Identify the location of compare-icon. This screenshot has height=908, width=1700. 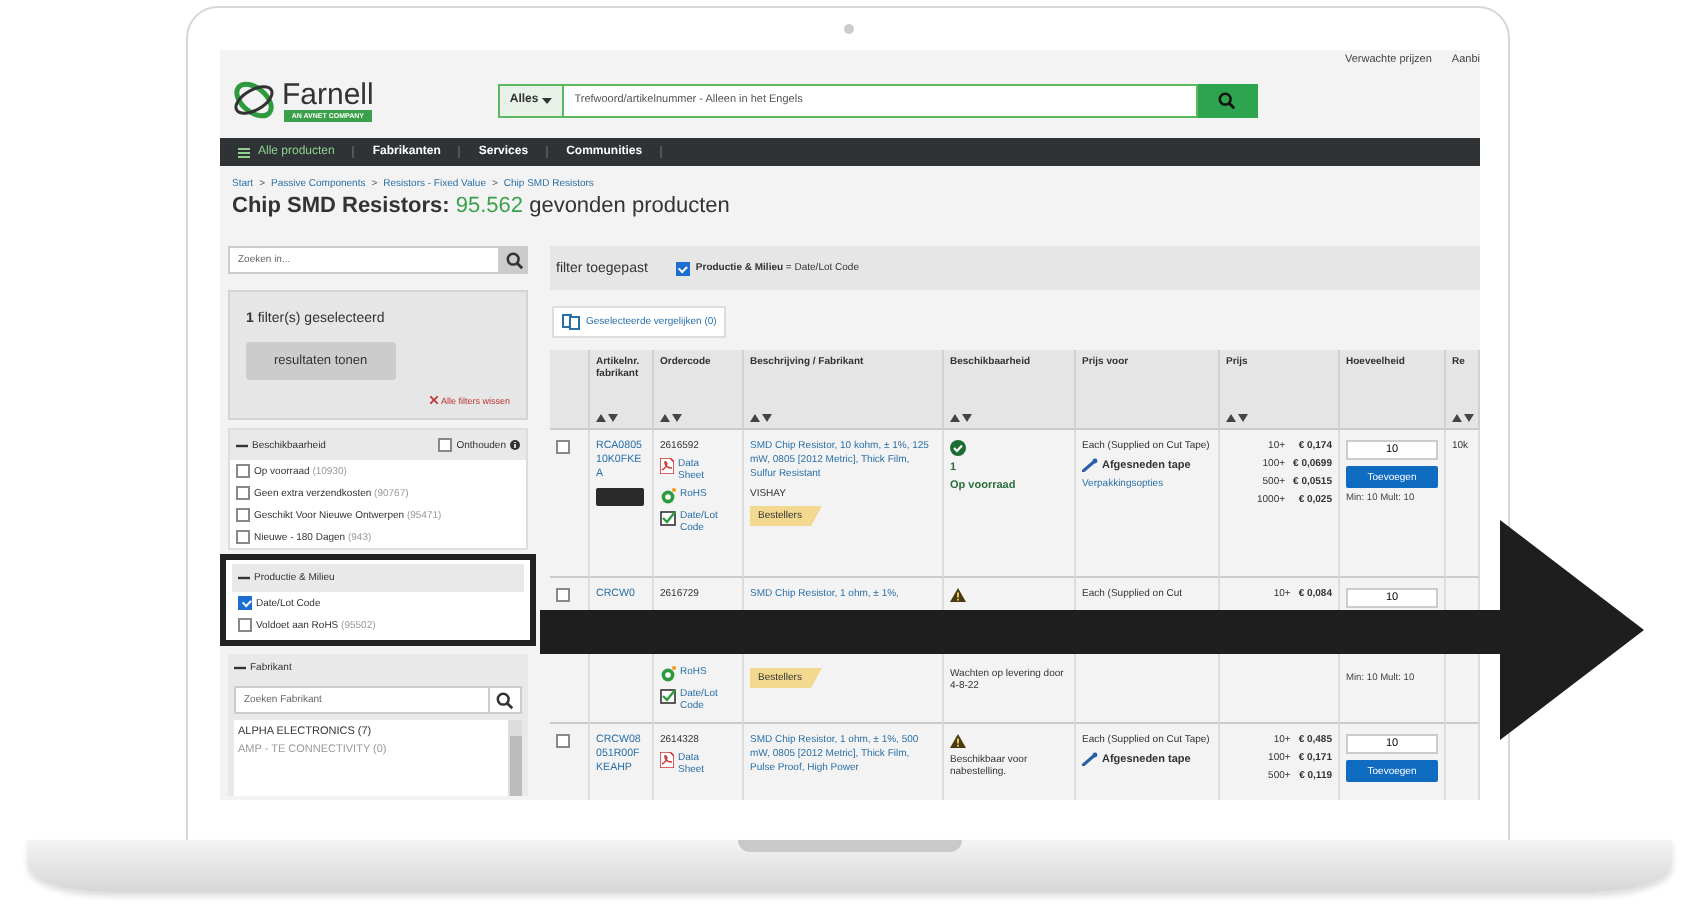
(571, 322).